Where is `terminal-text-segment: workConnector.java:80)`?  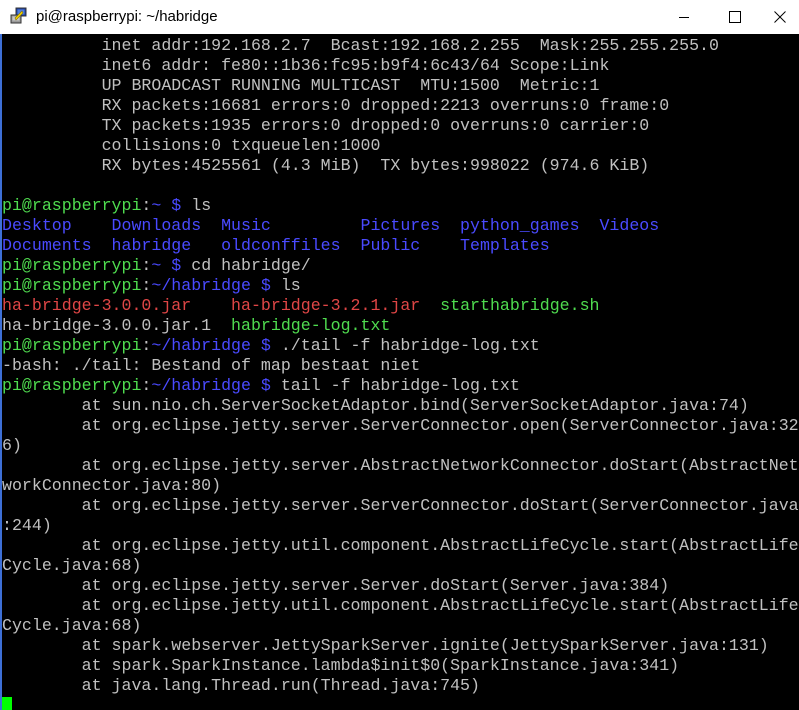
terminal-text-segment: workConnector.java:80) is located at coordinates (112, 485).